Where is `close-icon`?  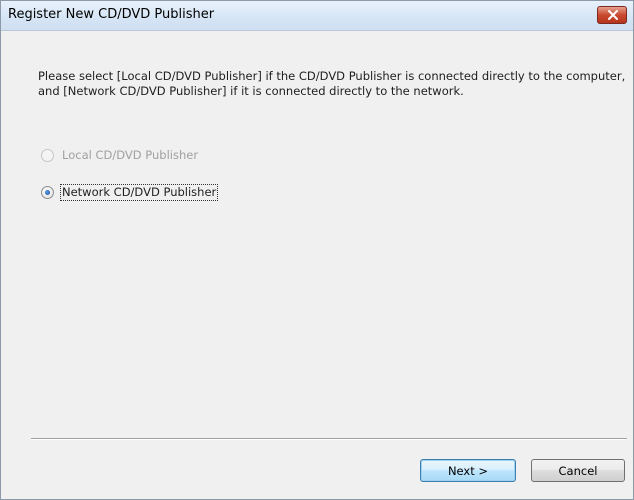 close-icon is located at coordinates (613, 15).